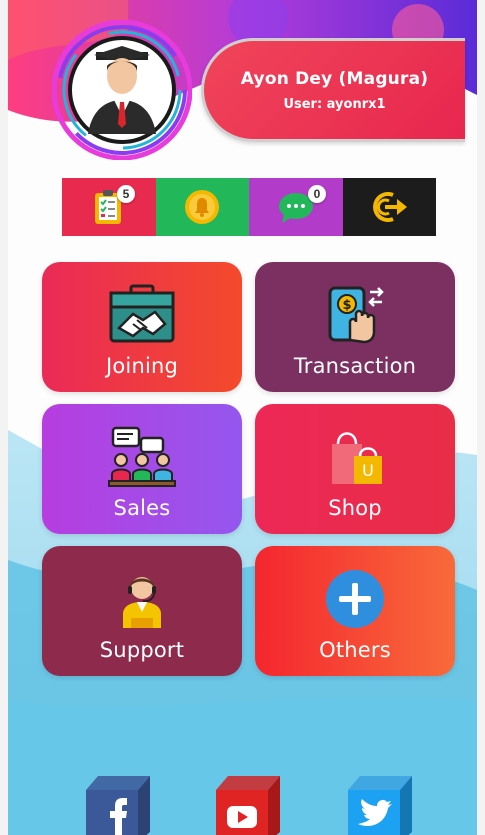  I want to click on logout-icon, so click(390, 207).